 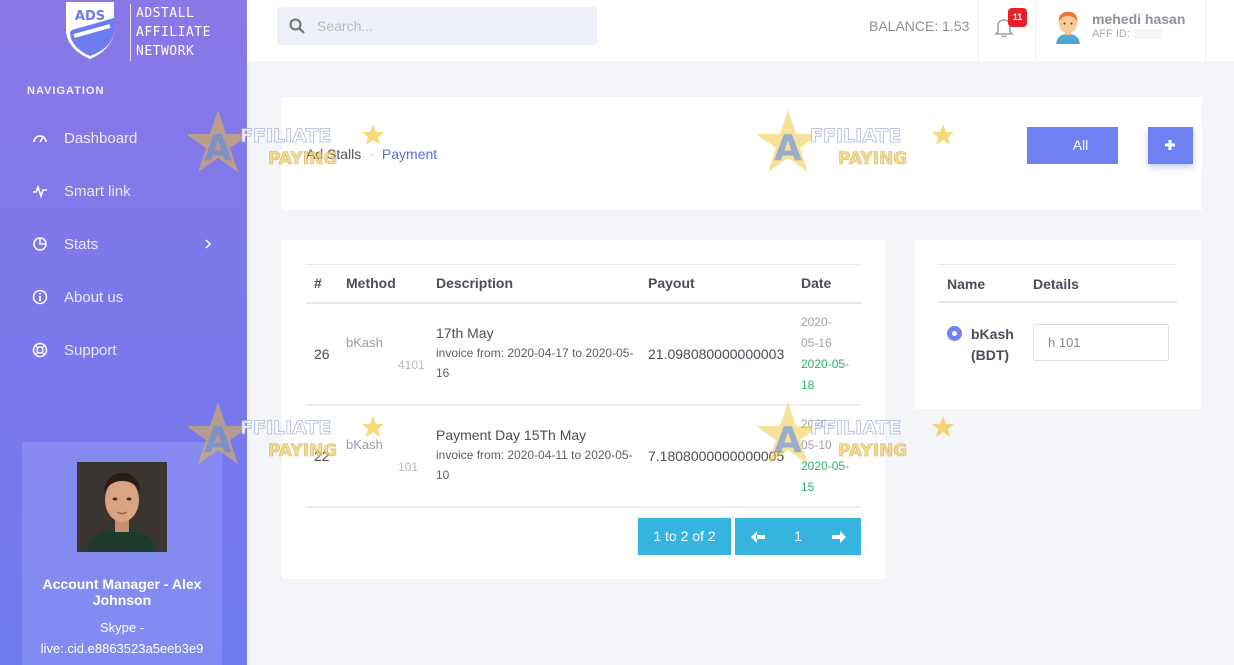 I want to click on sidebar-item-smart-link: Smart link, so click(x=123, y=191).